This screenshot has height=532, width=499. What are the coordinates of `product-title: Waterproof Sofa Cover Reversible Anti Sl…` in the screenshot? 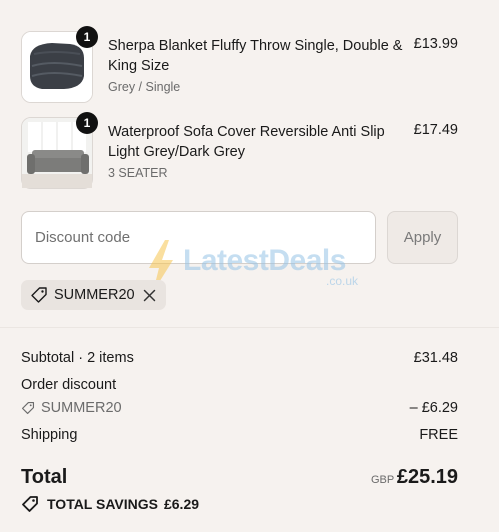 It's located at (246, 142).